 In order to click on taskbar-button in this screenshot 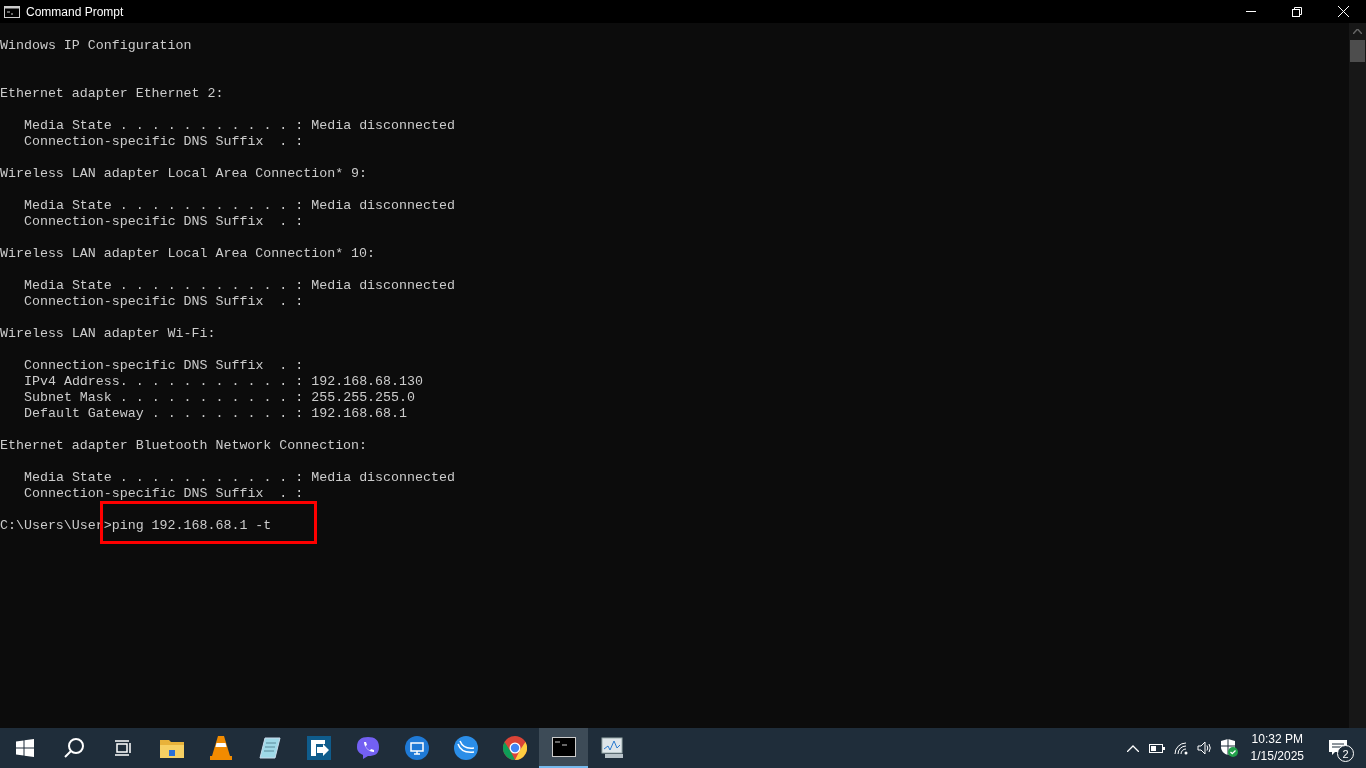, I will do `click(563, 748)`.